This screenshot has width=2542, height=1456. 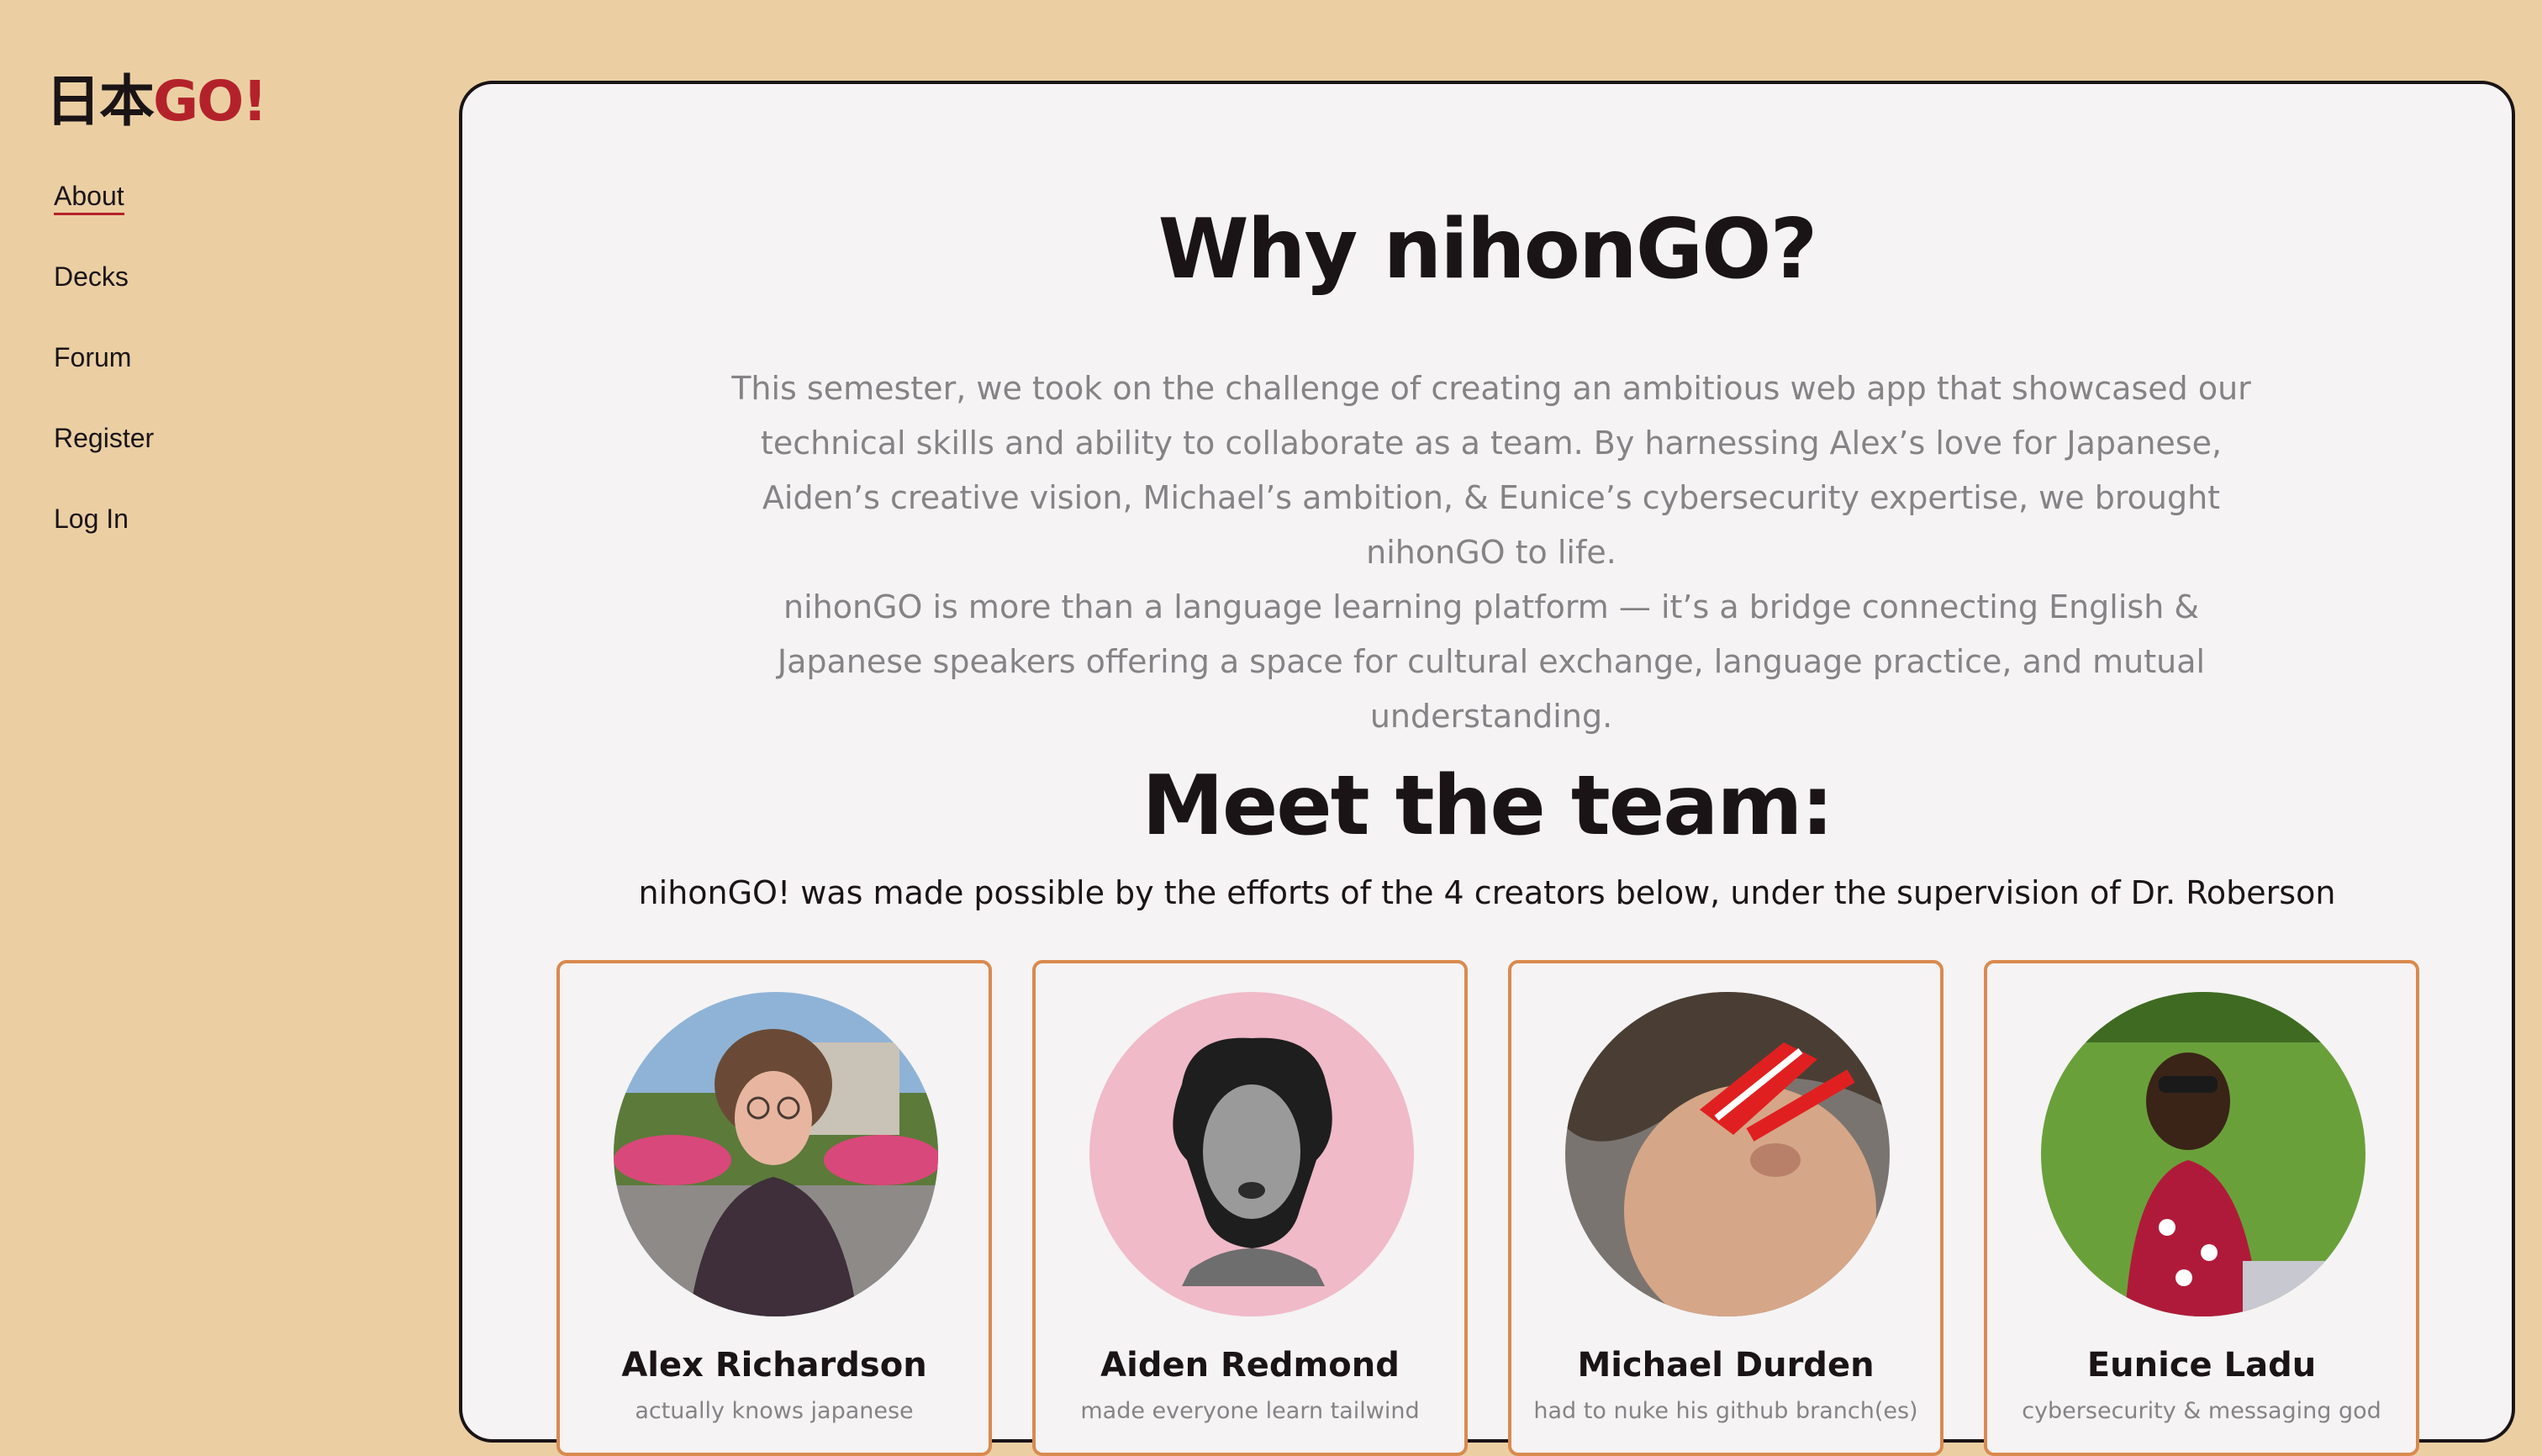 I want to click on brand-logo-kanji: 日本, so click(x=100, y=101).